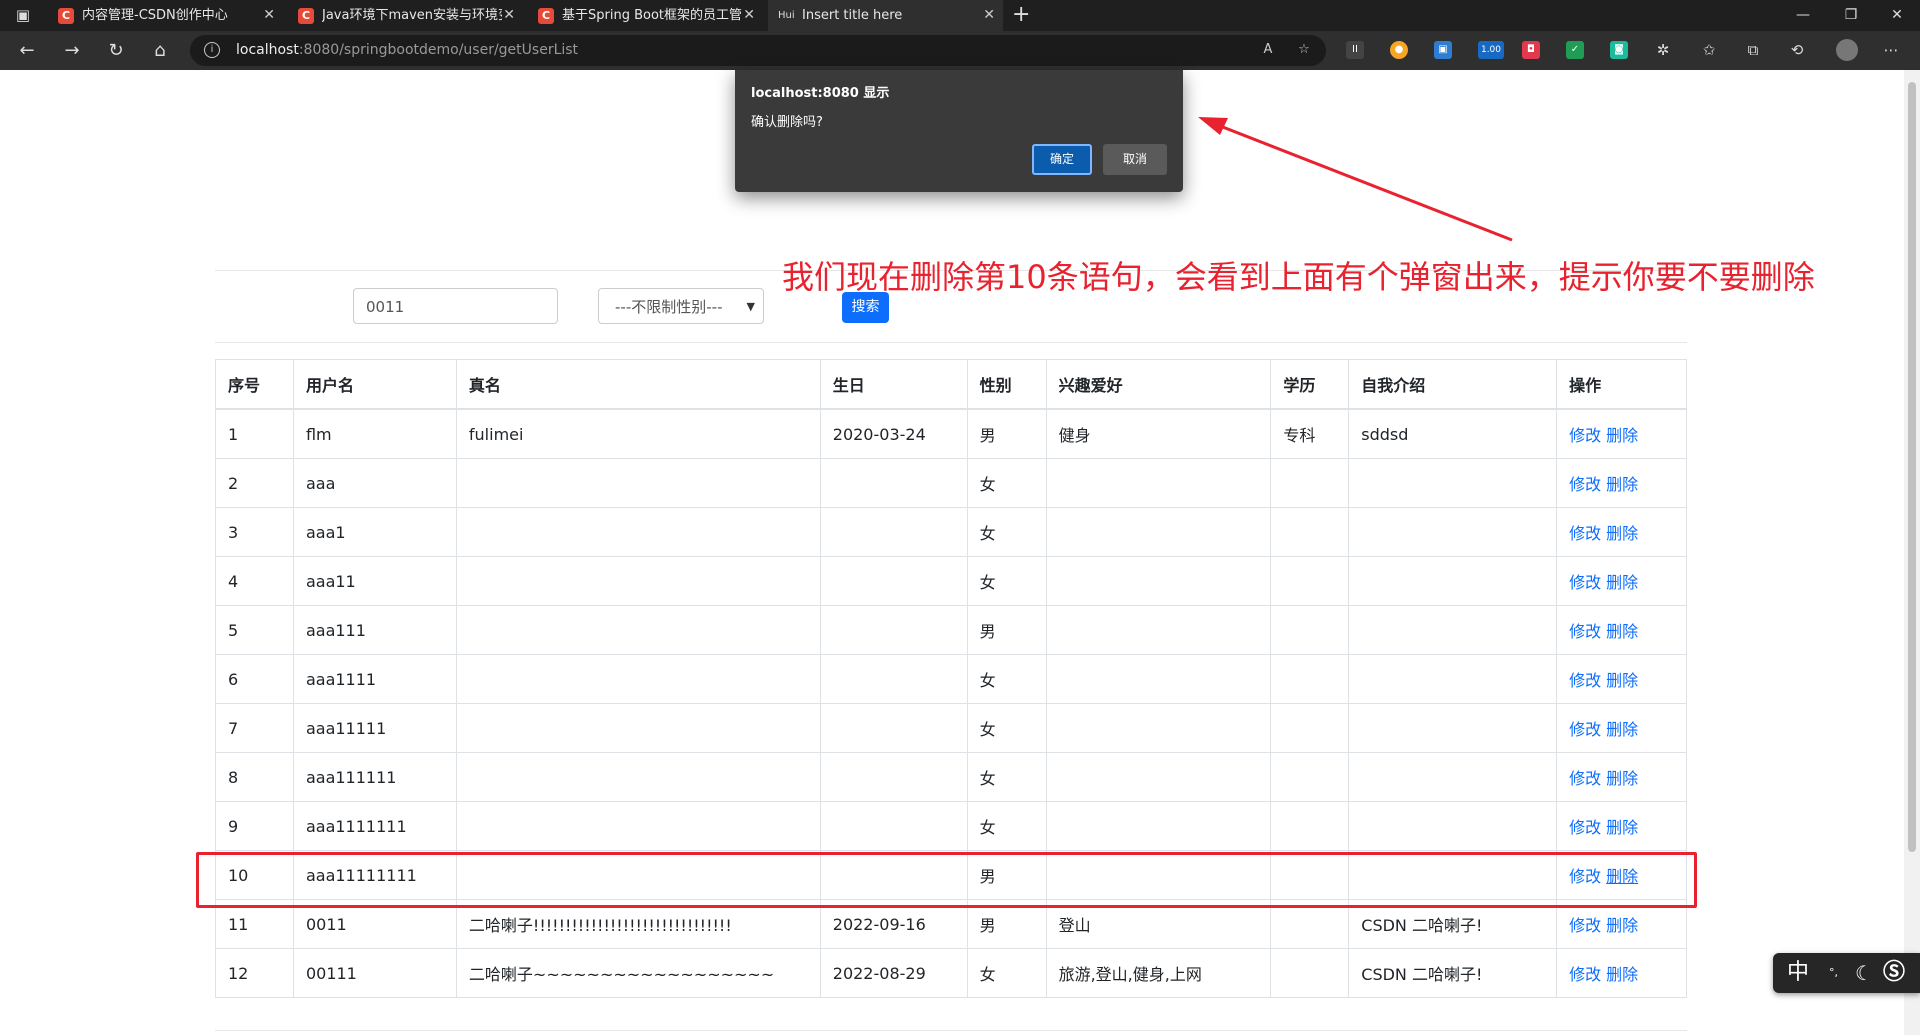 The height and width of the screenshot is (1035, 1920). I want to click on table-row: 6 aaa1111 女 修改 删除, so click(951, 679).